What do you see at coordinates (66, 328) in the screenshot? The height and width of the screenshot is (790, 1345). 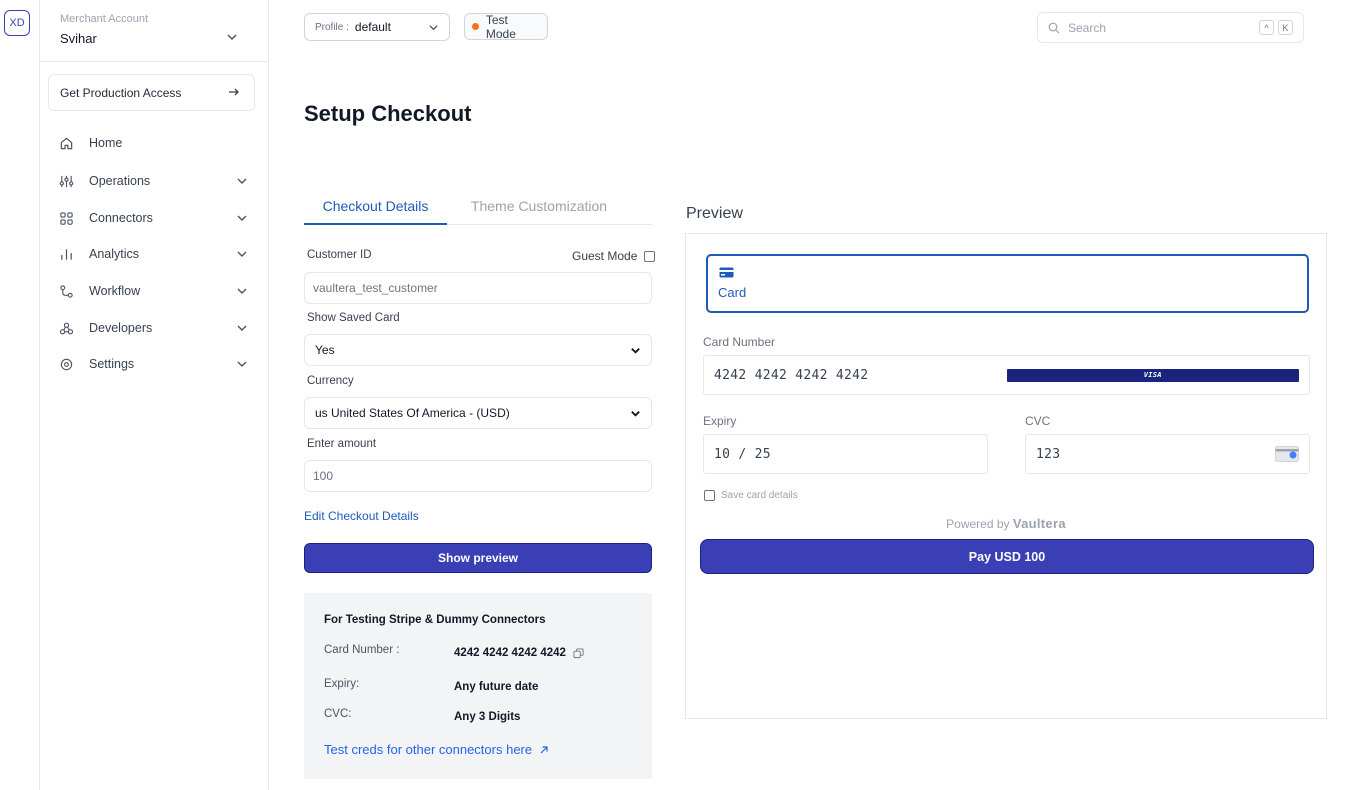 I see `developers-icon` at bounding box center [66, 328].